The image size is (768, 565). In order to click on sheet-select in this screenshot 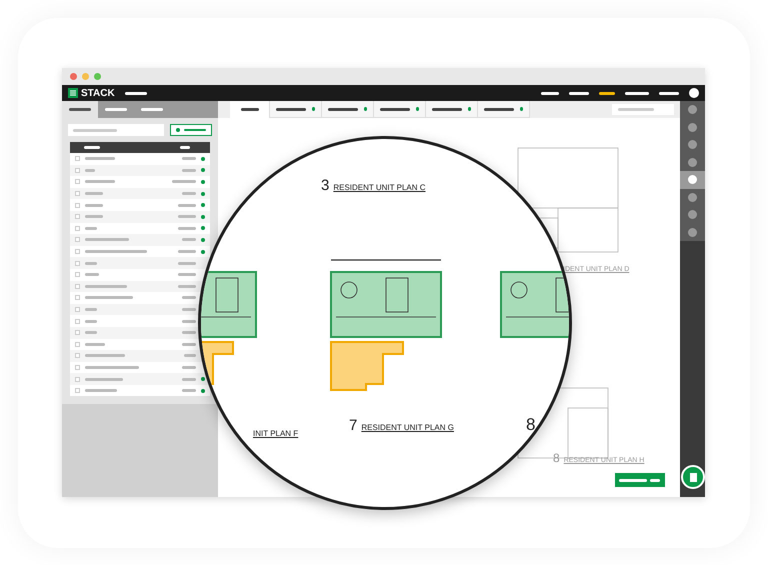, I will do `click(643, 109)`.